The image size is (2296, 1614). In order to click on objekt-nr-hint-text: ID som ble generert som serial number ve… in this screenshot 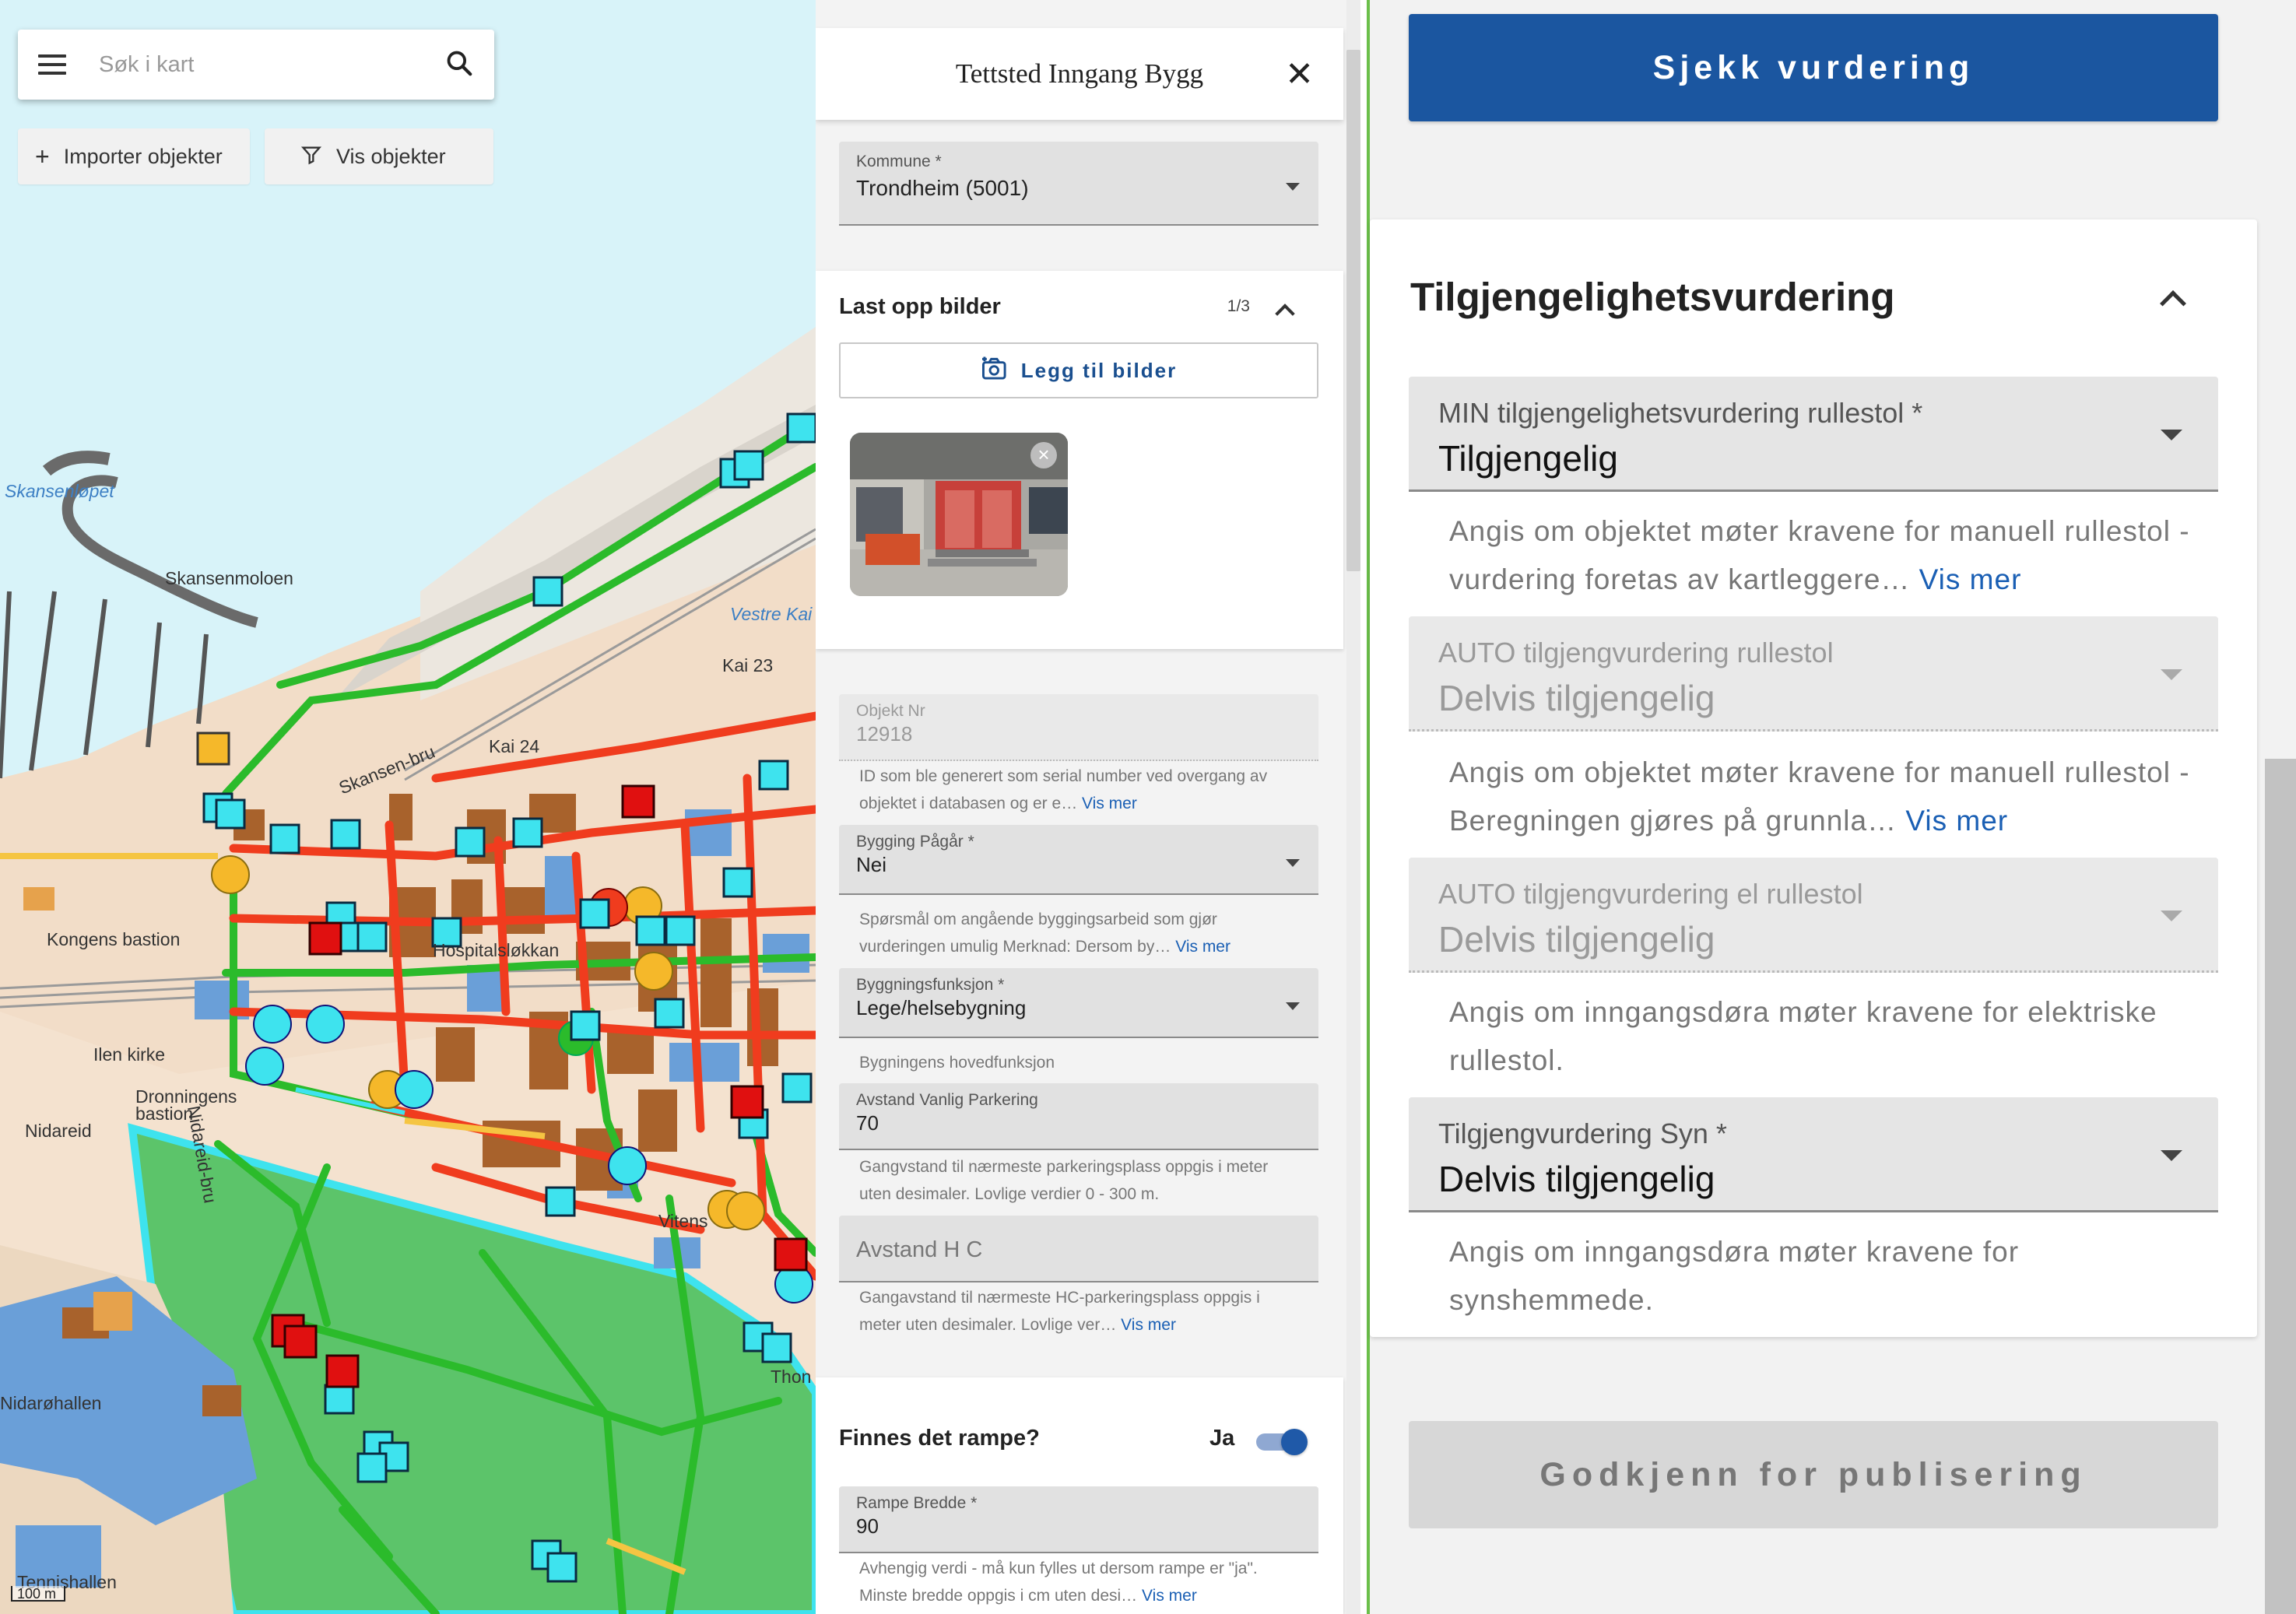, I will do `click(1063, 789)`.